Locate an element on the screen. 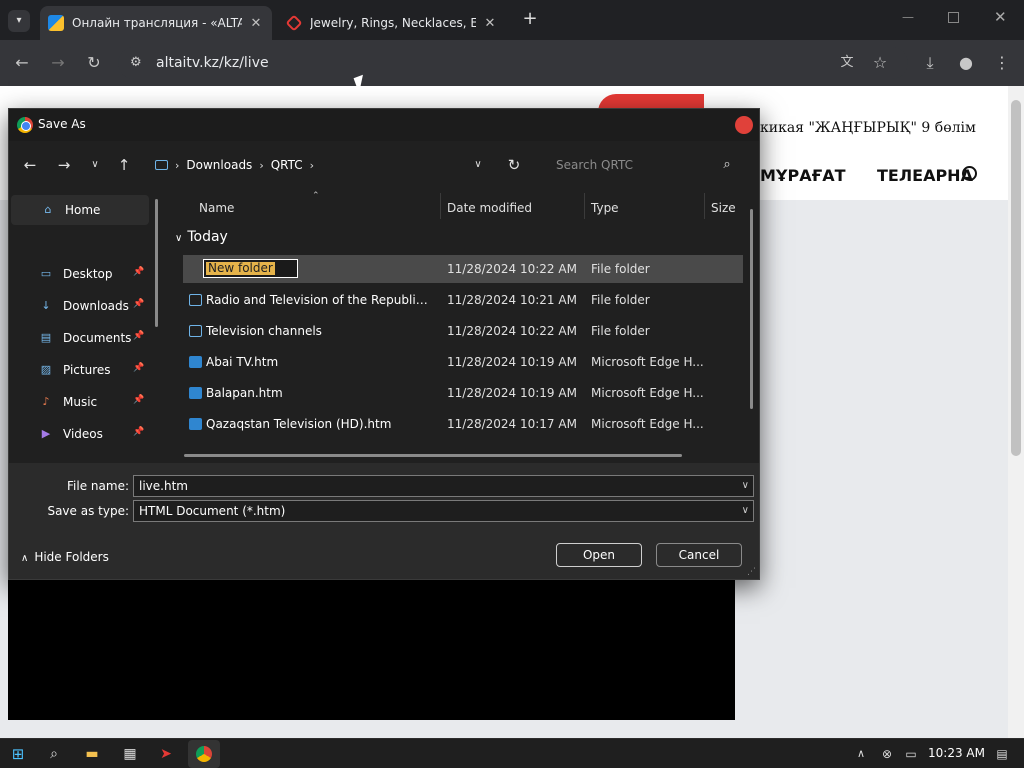  app-red-arrow-icon: ➤ is located at coordinates (166, 754).